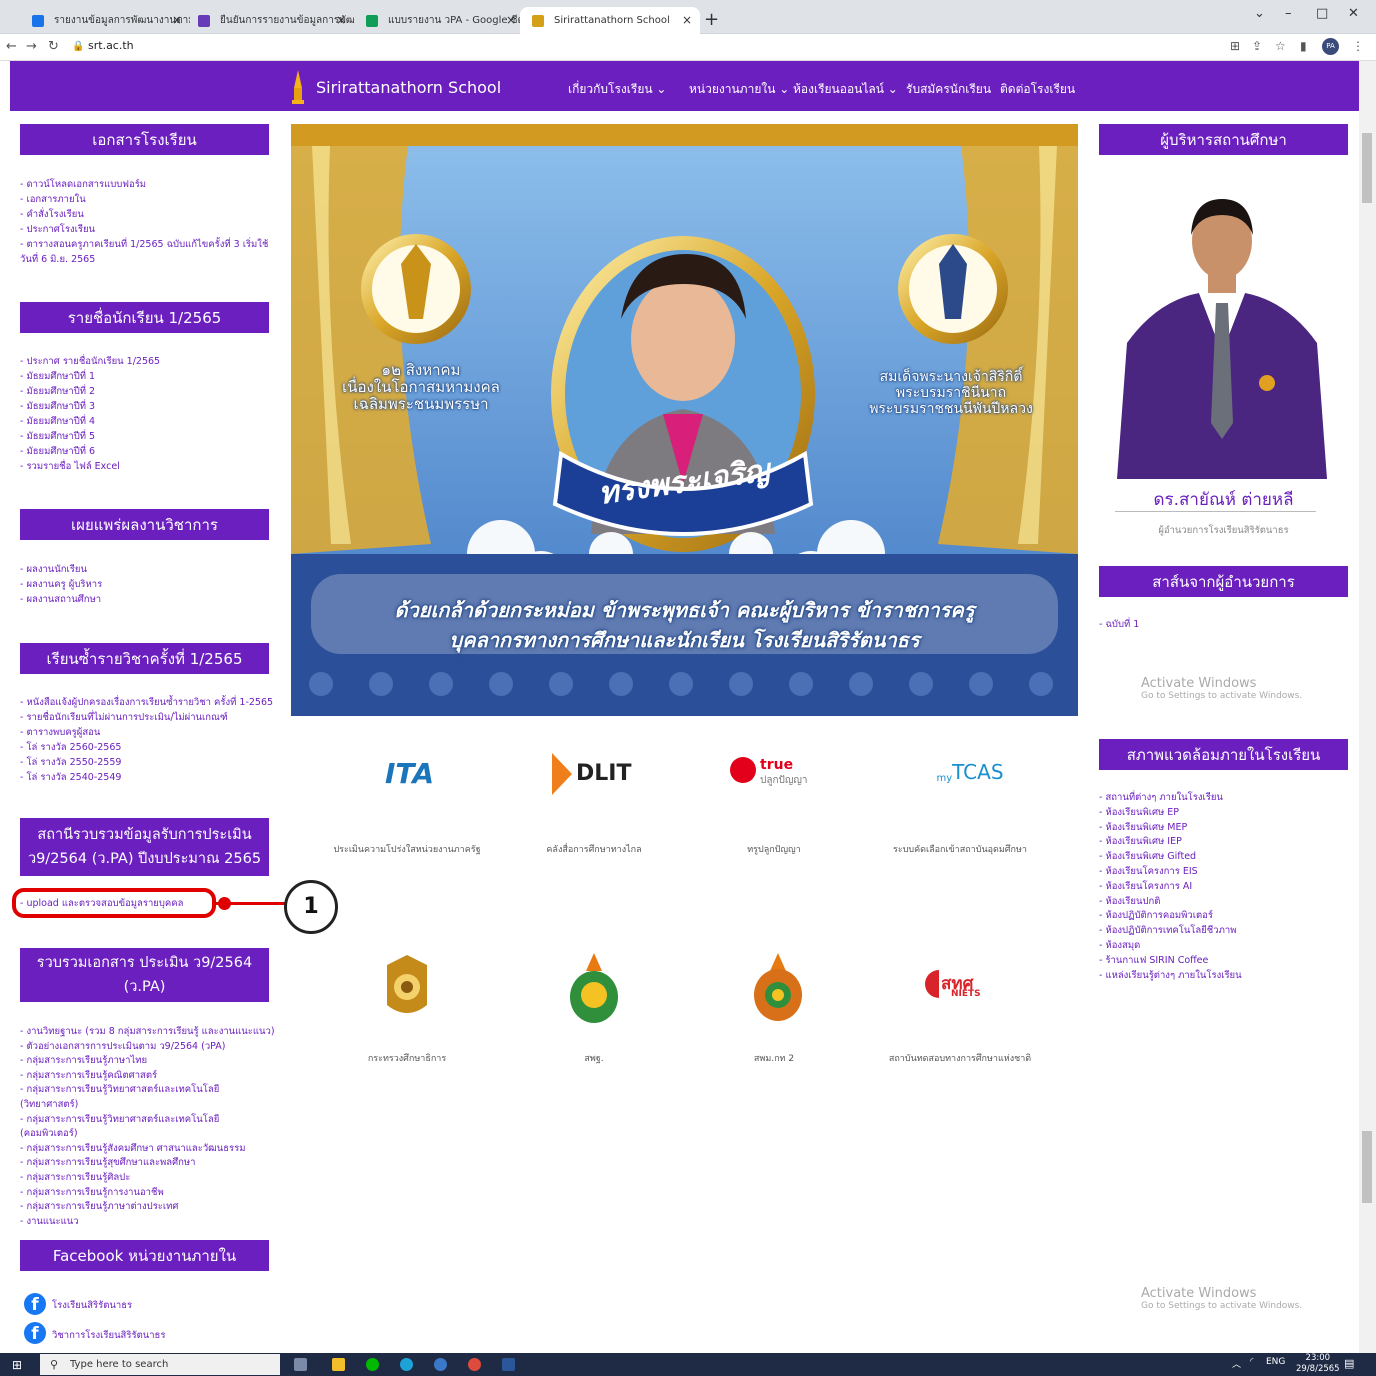 Image resolution: width=1376 pixels, height=1376 pixels. Describe the element at coordinates (1224, 931) in the screenshot. I see `sidebar-link: - ห้องปฏิบัติการเทคโนโลยีชีวภาพ` at that location.